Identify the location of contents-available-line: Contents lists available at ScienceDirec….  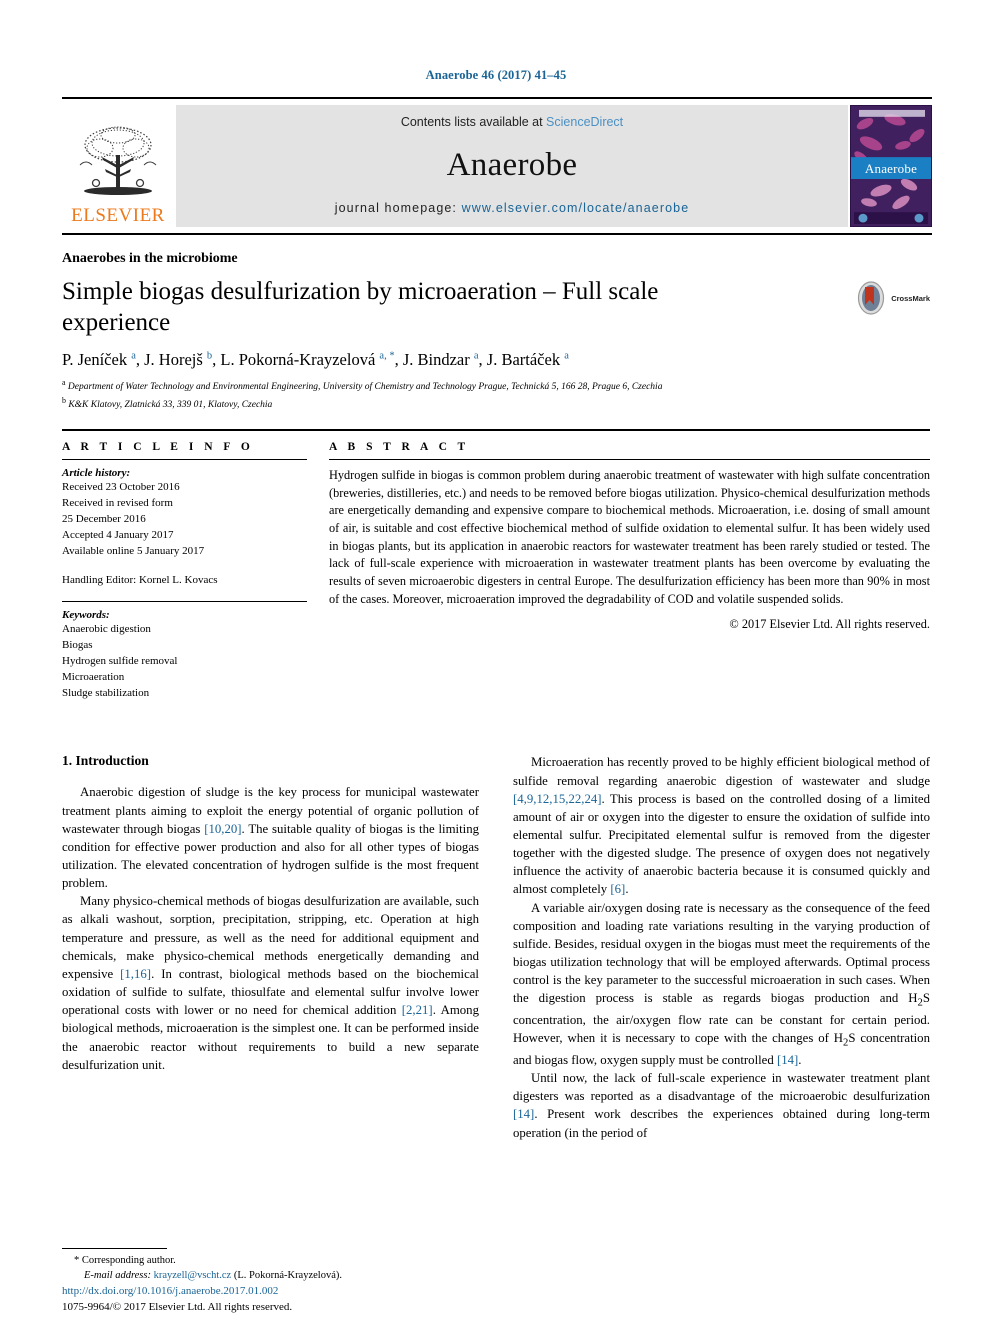
(512, 122).